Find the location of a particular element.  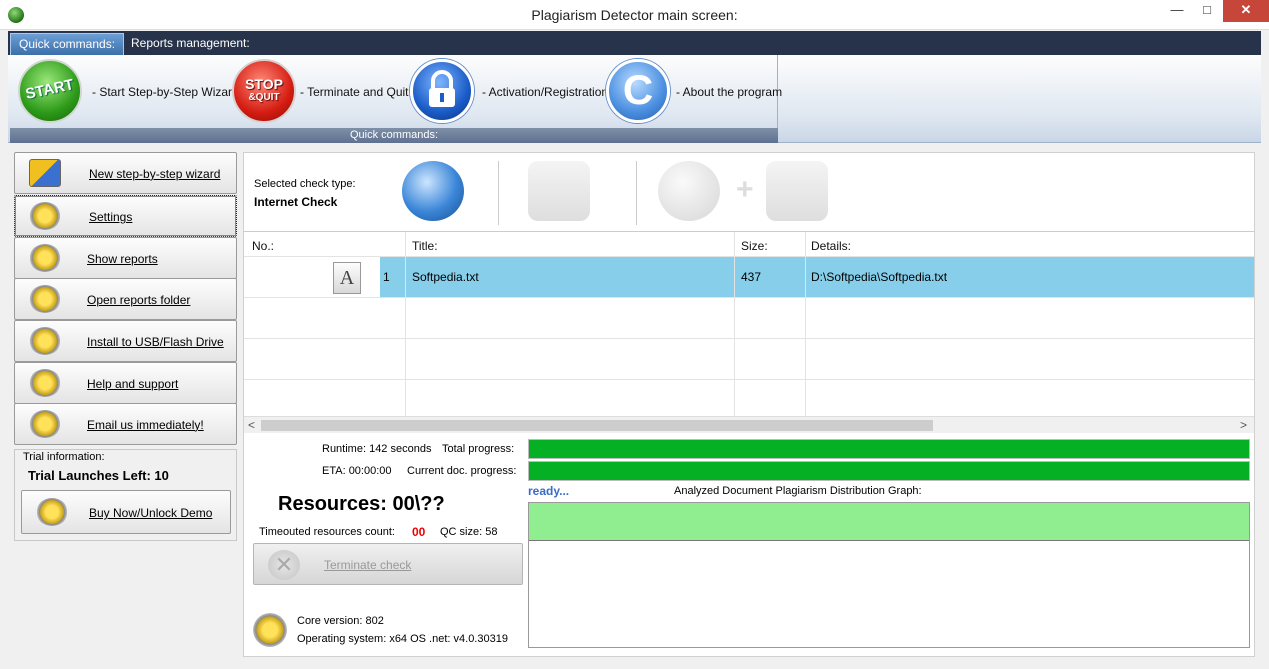

maximize-button: □ is located at coordinates (1207, 11).